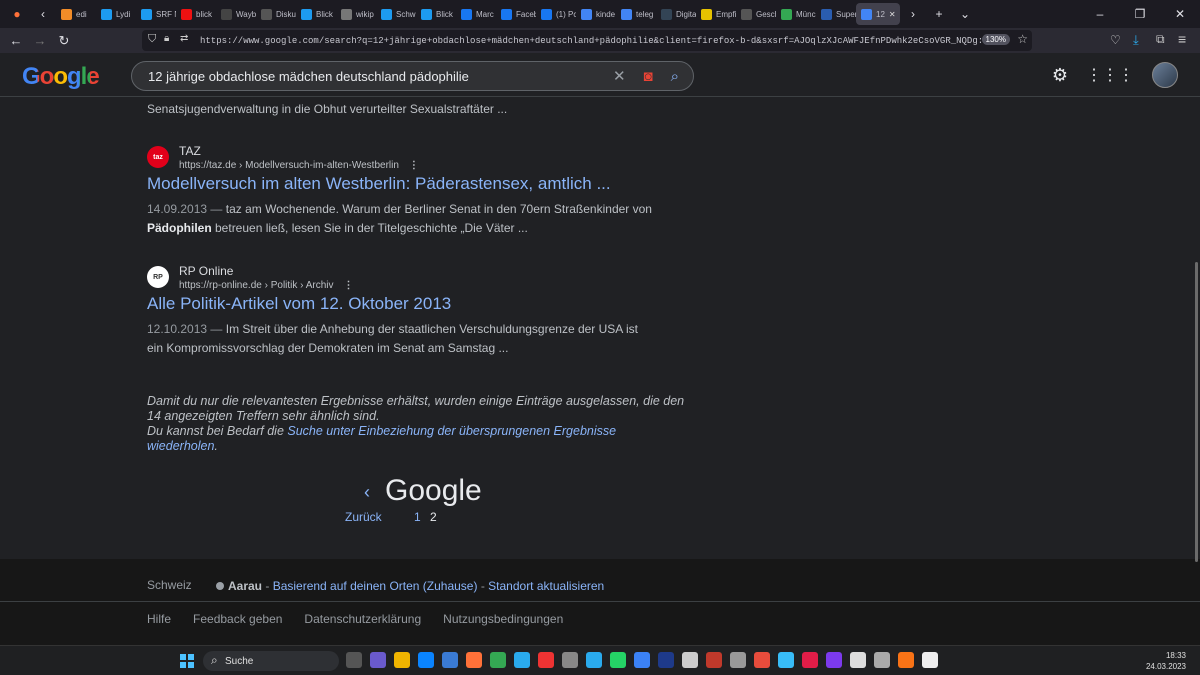 The image size is (1200, 675). Describe the element at coordinates (417, 517) in the screenshot. I see `page-link-1: 1` at that location.